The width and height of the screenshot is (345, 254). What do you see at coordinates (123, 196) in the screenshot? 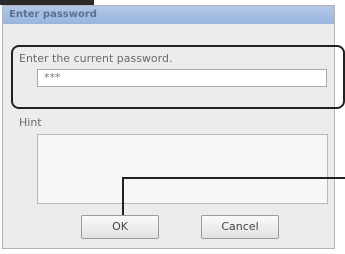
I see `ok-callout-drop` at bounding box center [123, 196].